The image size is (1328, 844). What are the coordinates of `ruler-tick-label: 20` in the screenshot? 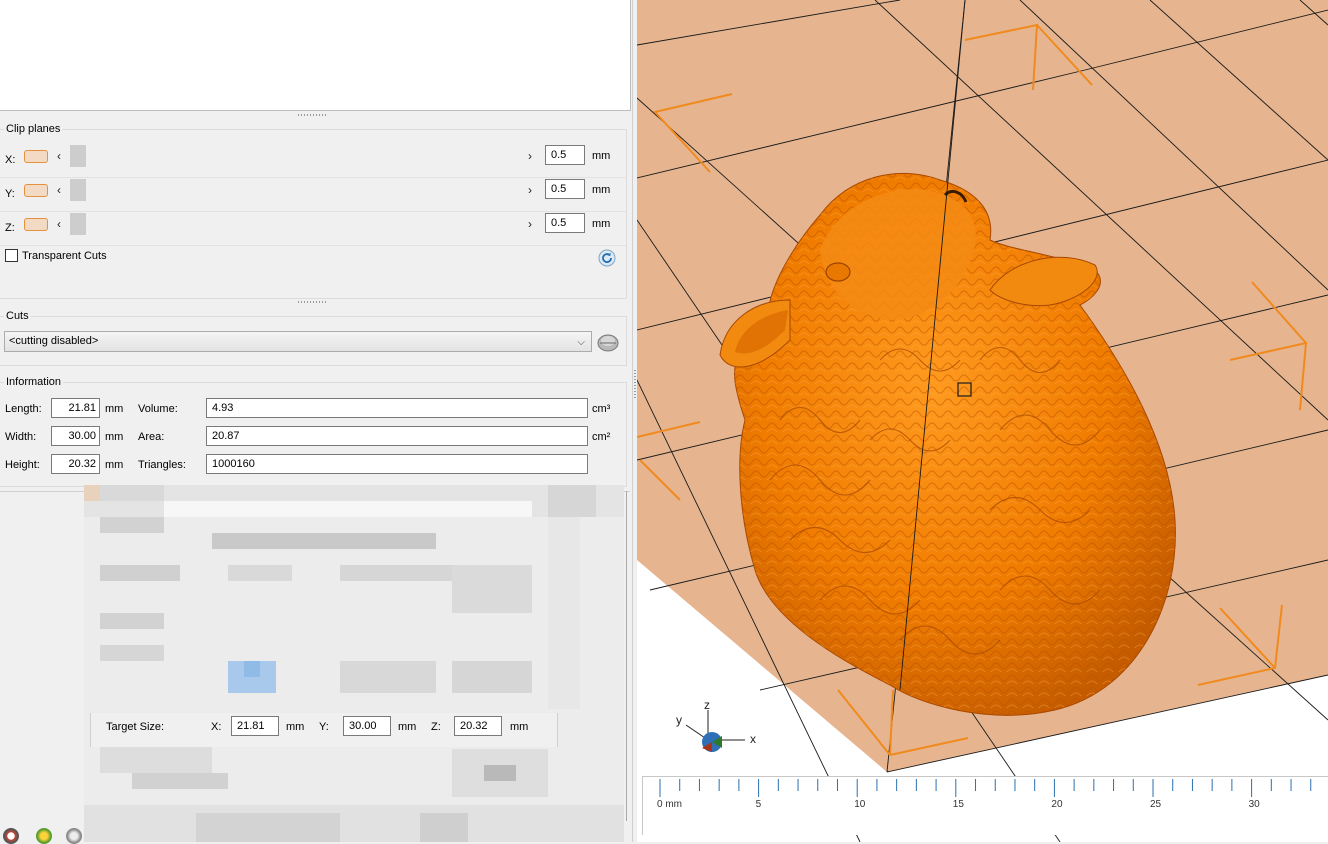 It's located at (1057, 804).